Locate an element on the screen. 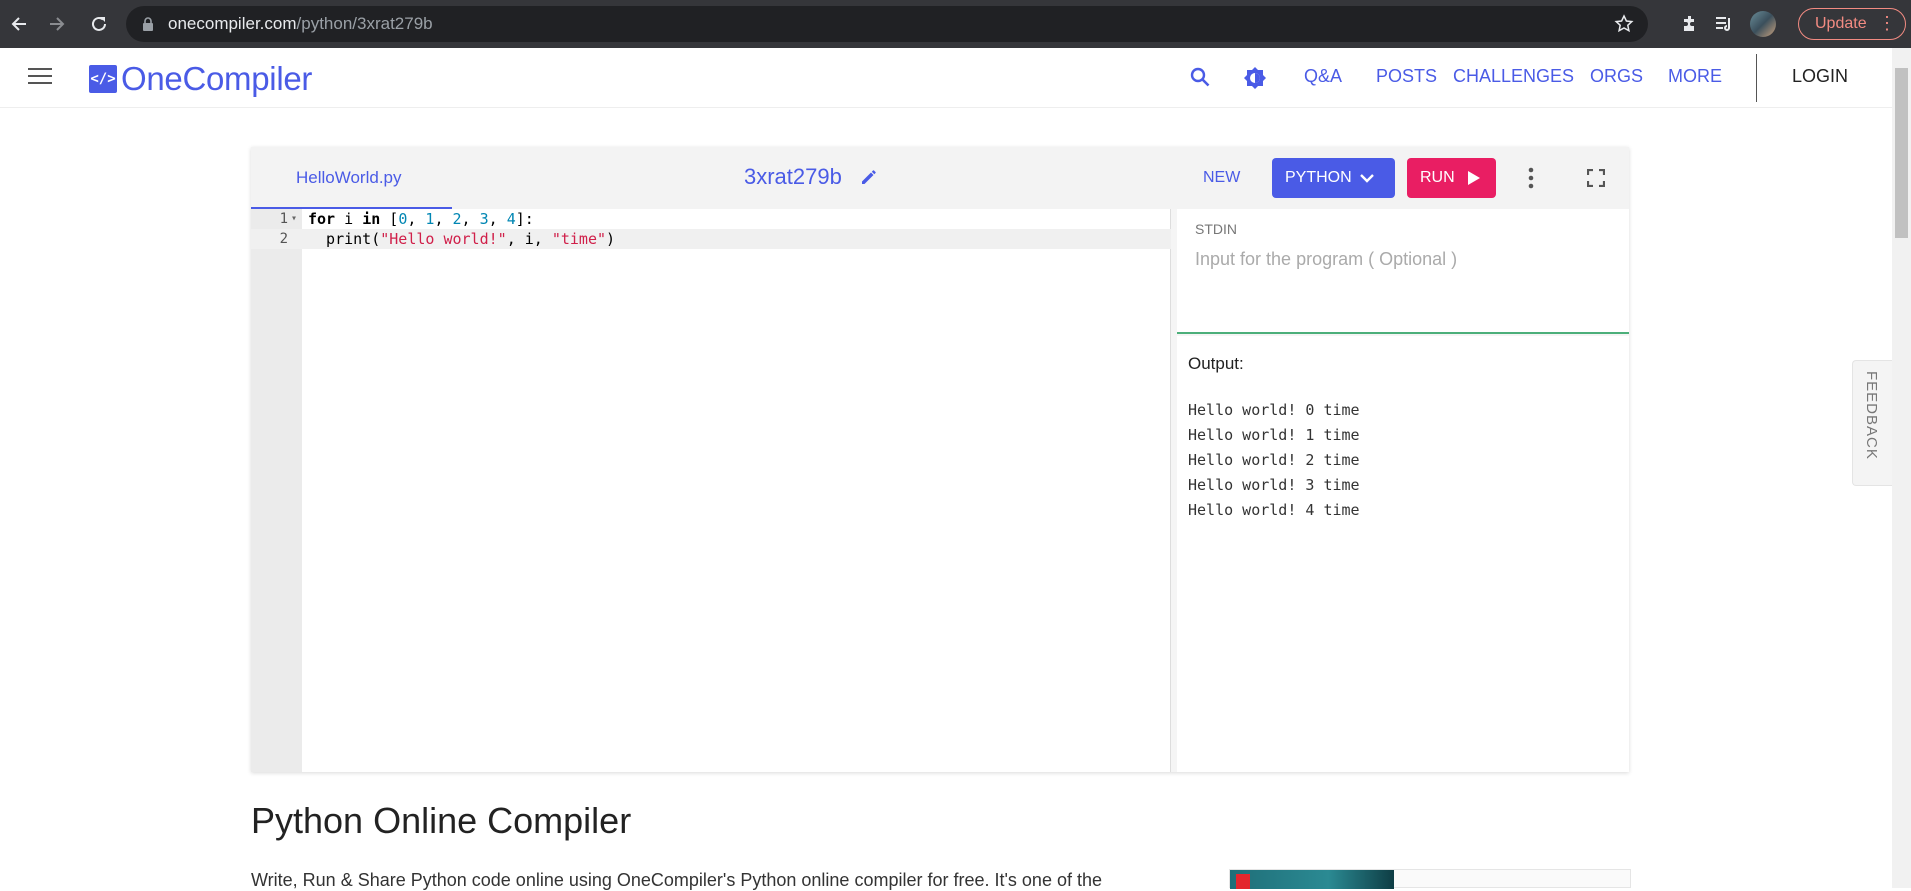 This screenshot has height=891, width=1911. update-label: Update is located at coordinates (1841, 23).